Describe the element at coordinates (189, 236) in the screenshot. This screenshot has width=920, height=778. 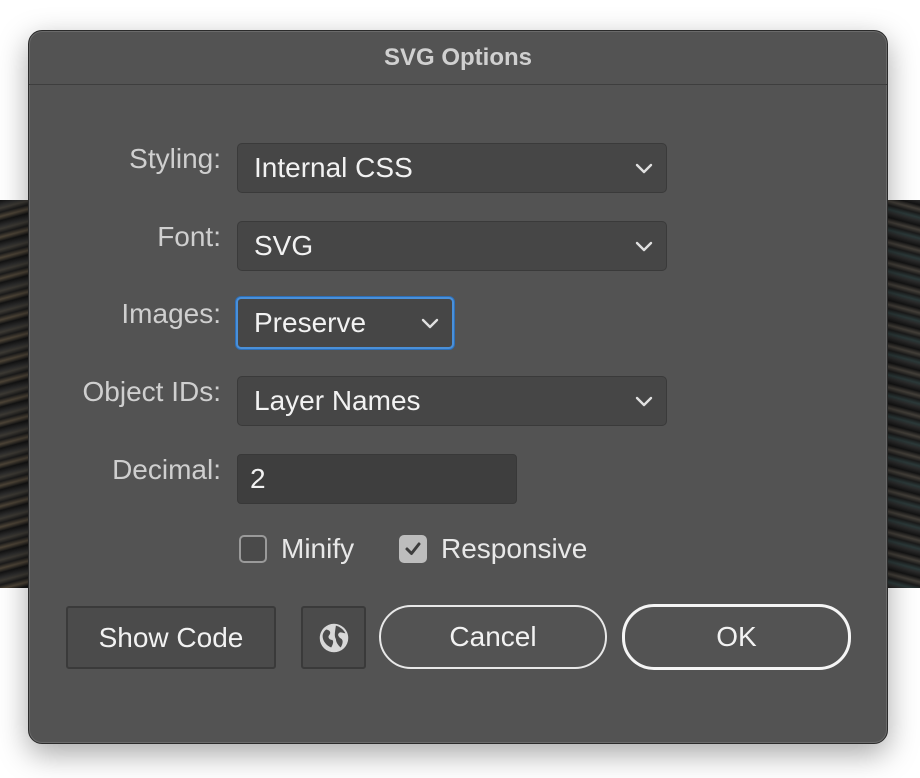
I see `font-label: Font:` at that location.